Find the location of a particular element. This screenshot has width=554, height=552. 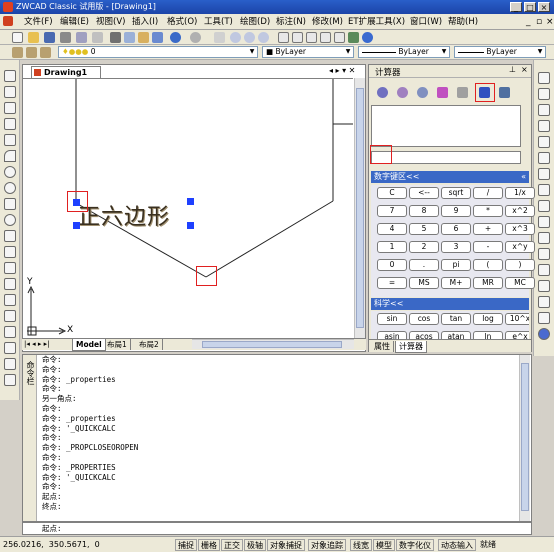

clear-history-icon is located at coordinates (402, 92).